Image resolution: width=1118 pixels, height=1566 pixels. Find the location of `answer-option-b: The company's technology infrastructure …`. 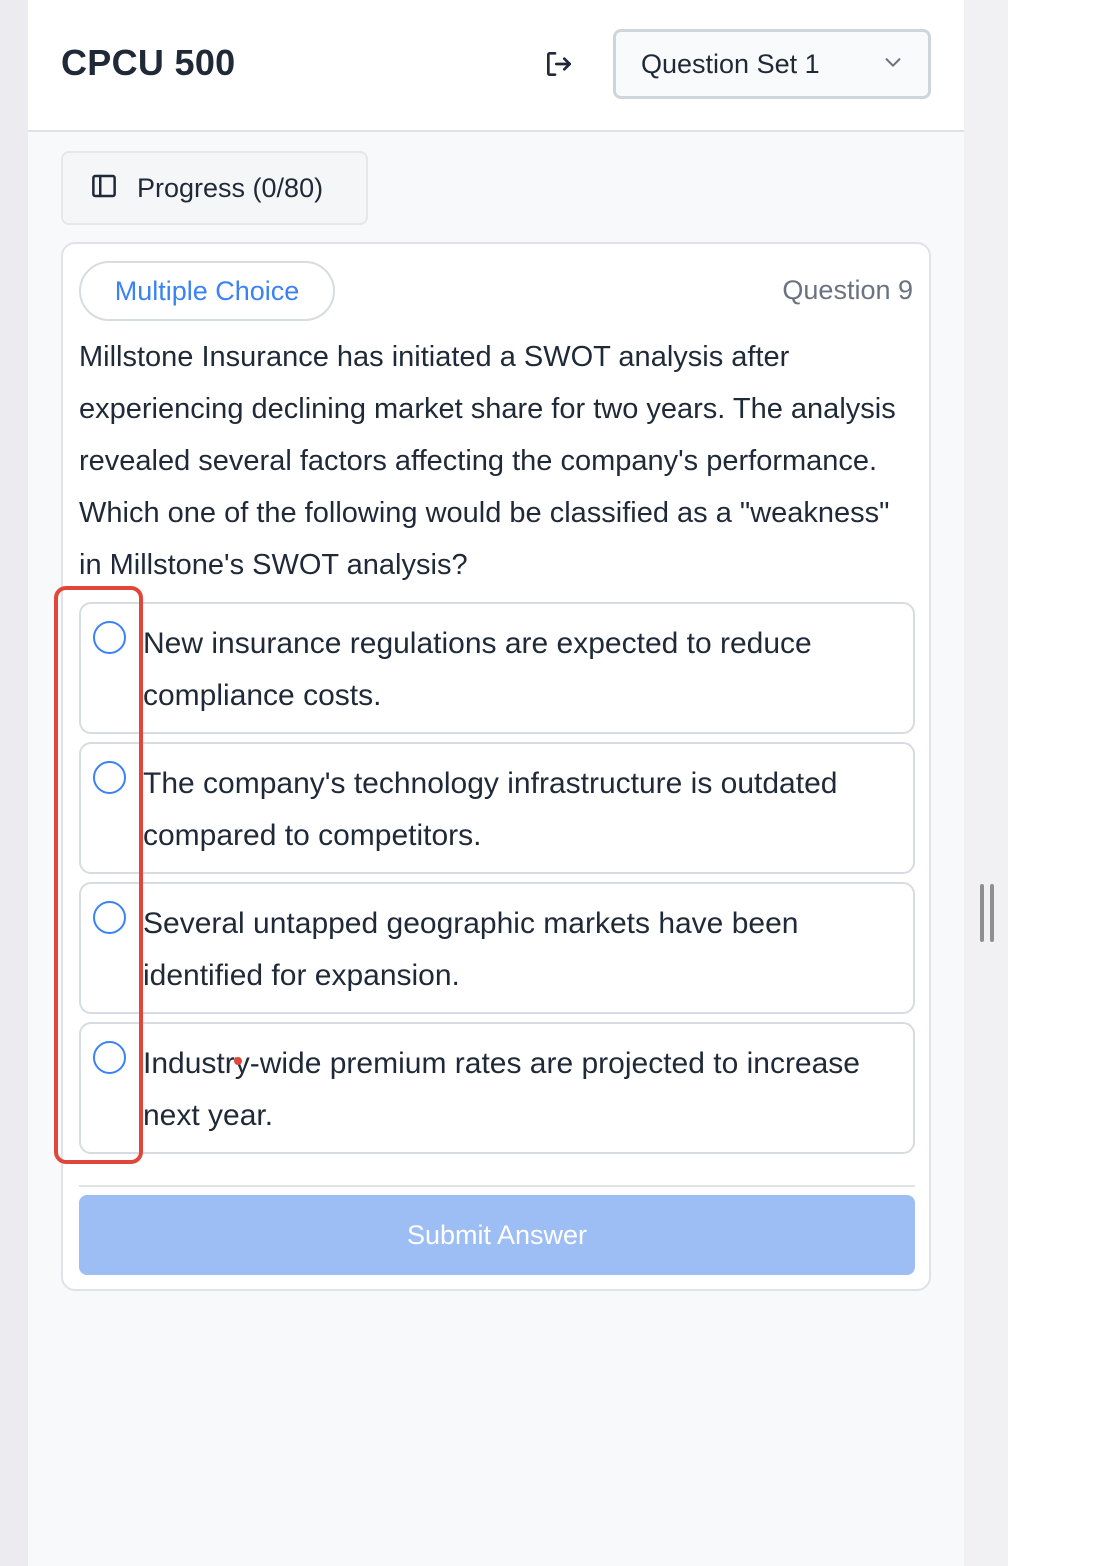

answer-option-b: The company's technology infrastructure … is located at coordinates (497, 808).